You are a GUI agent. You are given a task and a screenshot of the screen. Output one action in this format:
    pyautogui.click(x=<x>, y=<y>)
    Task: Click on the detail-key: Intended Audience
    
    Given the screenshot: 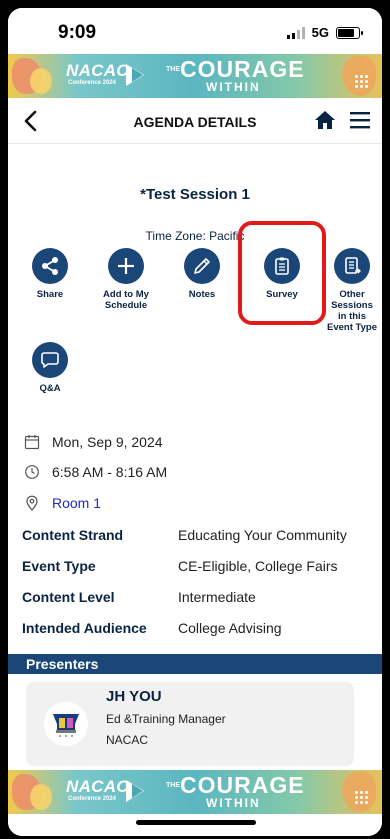 What is the action you would take?
    pyautogui.click(x=84, y=628)
    